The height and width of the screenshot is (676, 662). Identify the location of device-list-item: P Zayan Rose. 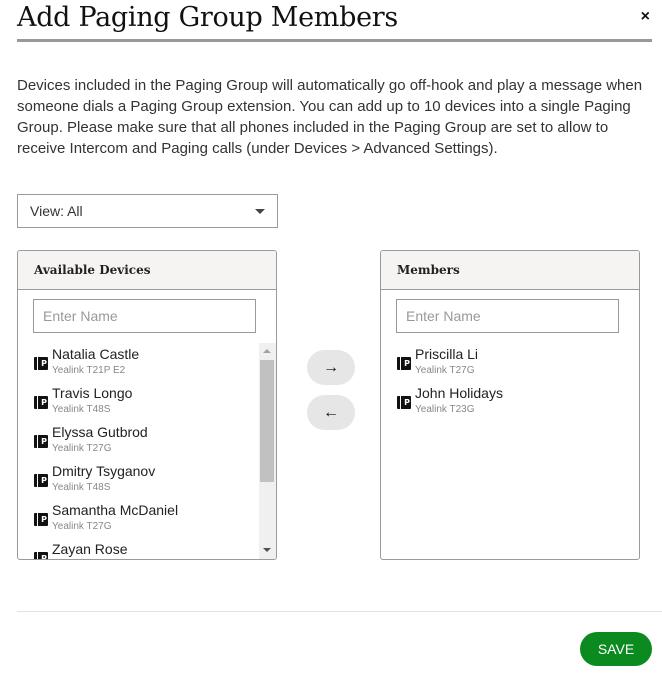
(138, 548).